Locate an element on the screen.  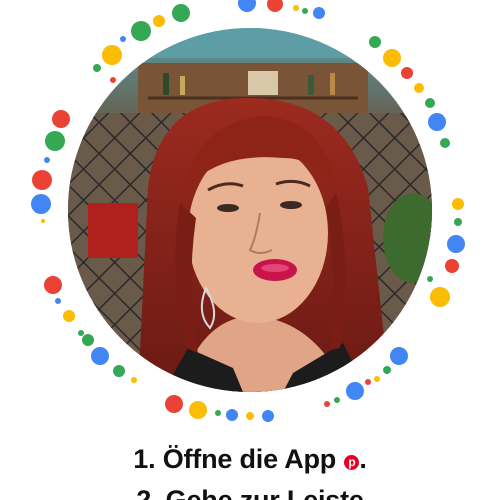
instruction-step-2-text: 2. Gehe zur Leiste is located at coordinates (250, 492).